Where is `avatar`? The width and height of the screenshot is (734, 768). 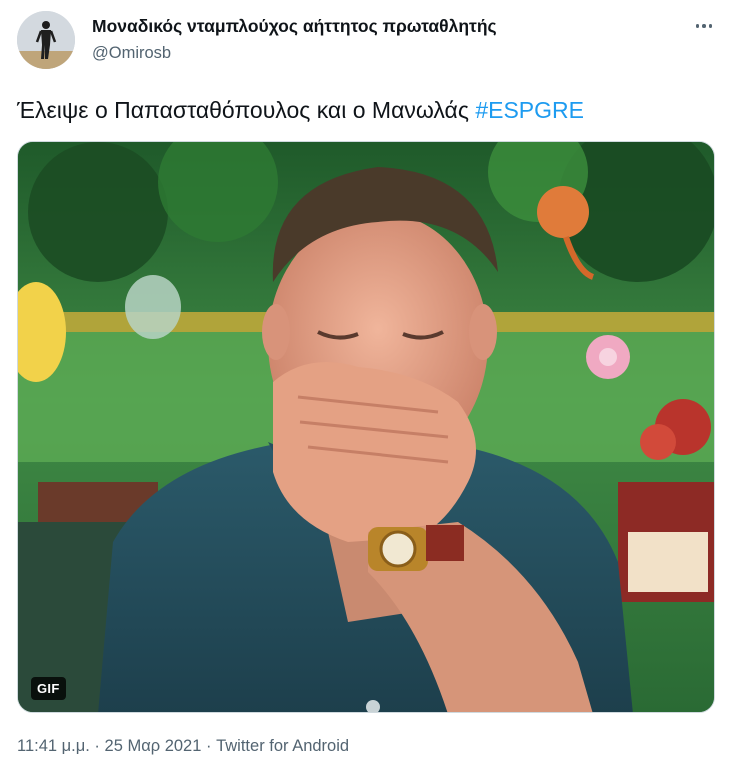 avatar is located at coordinates (46, 40).